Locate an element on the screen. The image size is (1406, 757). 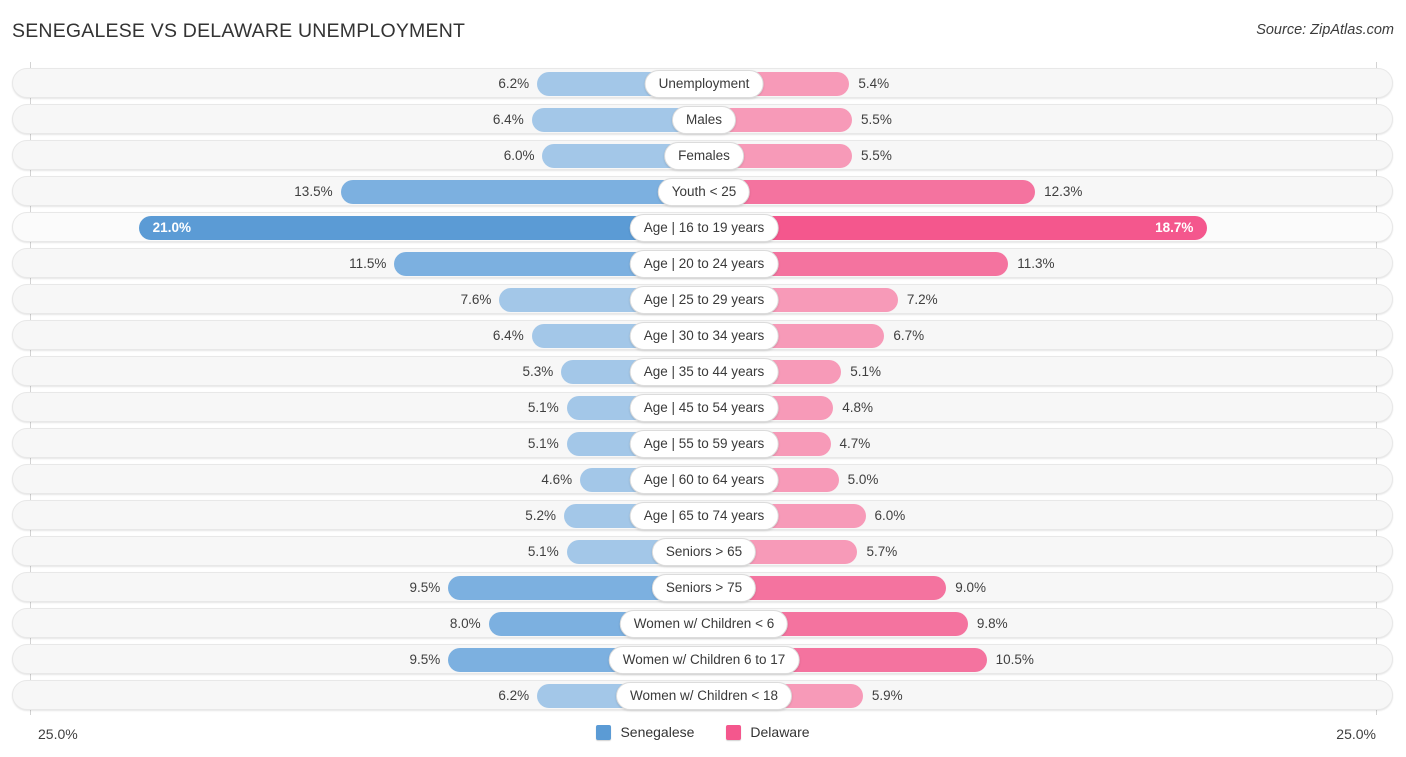
value-label-delaware: 12.3% is located at coordinates (1063, 191).